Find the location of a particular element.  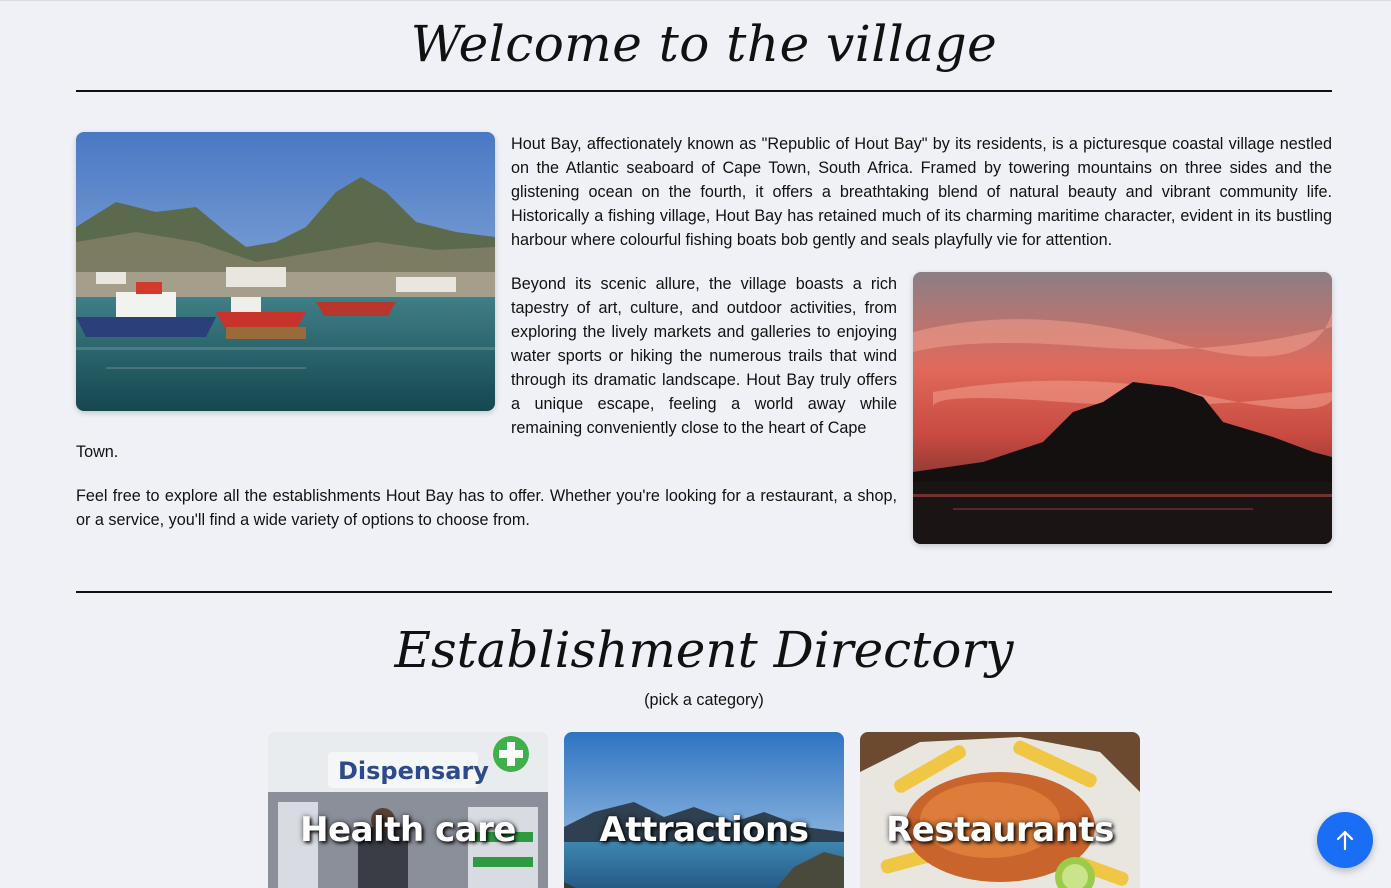

category-label: Attractions is located at coordinates (704, 830).